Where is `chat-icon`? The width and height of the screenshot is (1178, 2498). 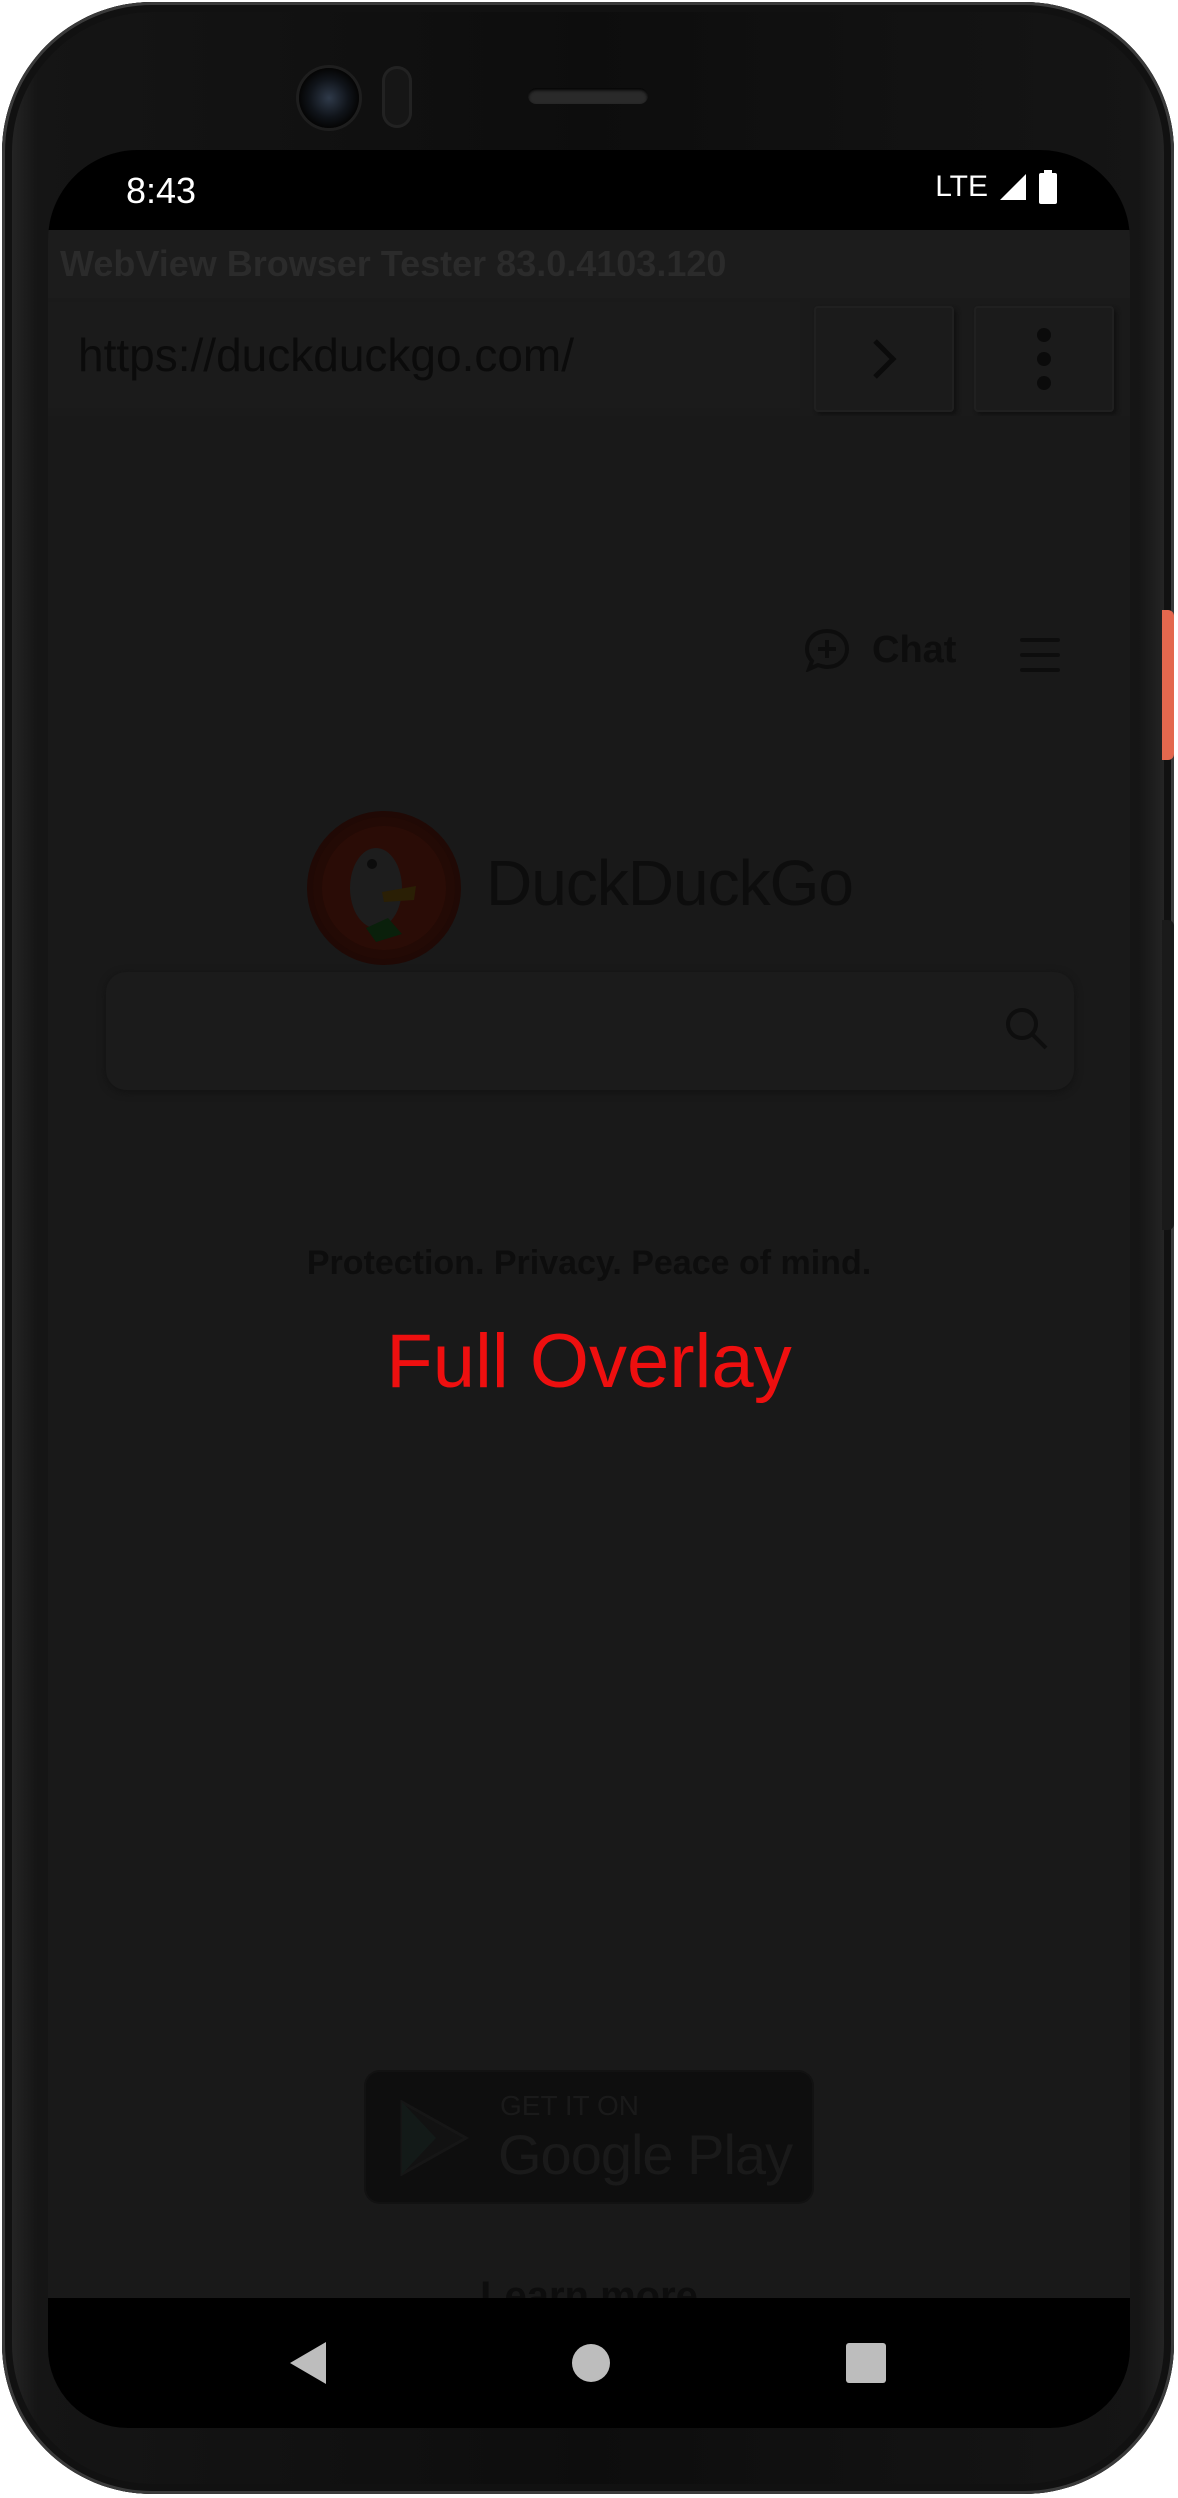 chat-icon is located at coordinates (827, 650).